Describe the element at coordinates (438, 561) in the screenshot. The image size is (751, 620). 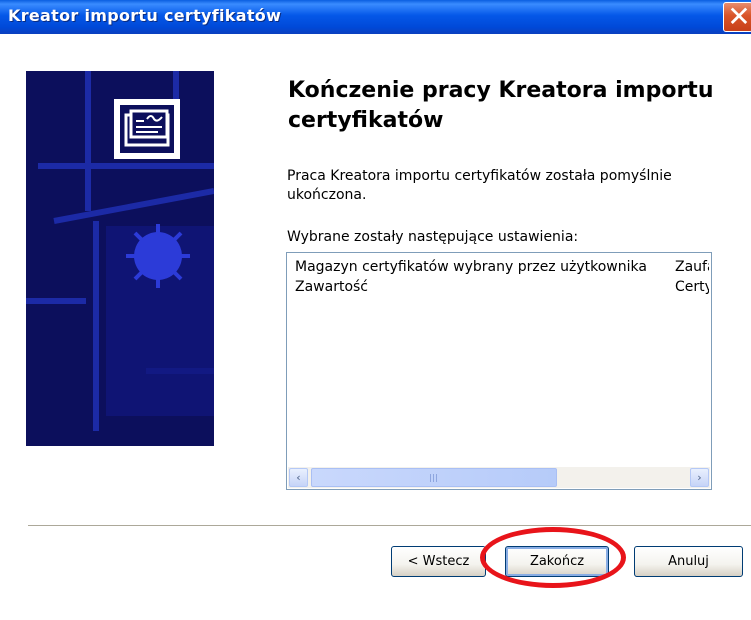
I see `back-button: < Wstecz` at that location.